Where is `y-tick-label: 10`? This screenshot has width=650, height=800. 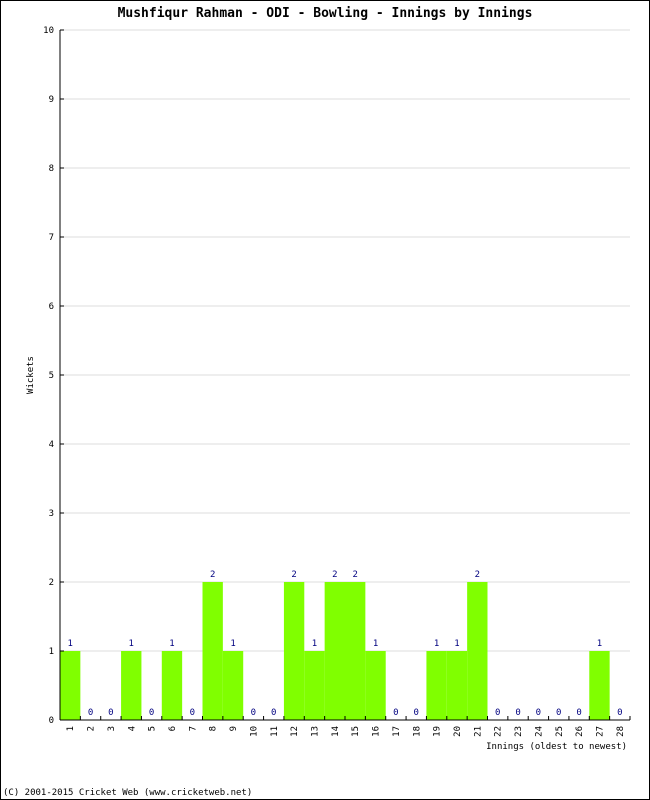 y-tick-label: 10 is located at coordinates (48, 31).